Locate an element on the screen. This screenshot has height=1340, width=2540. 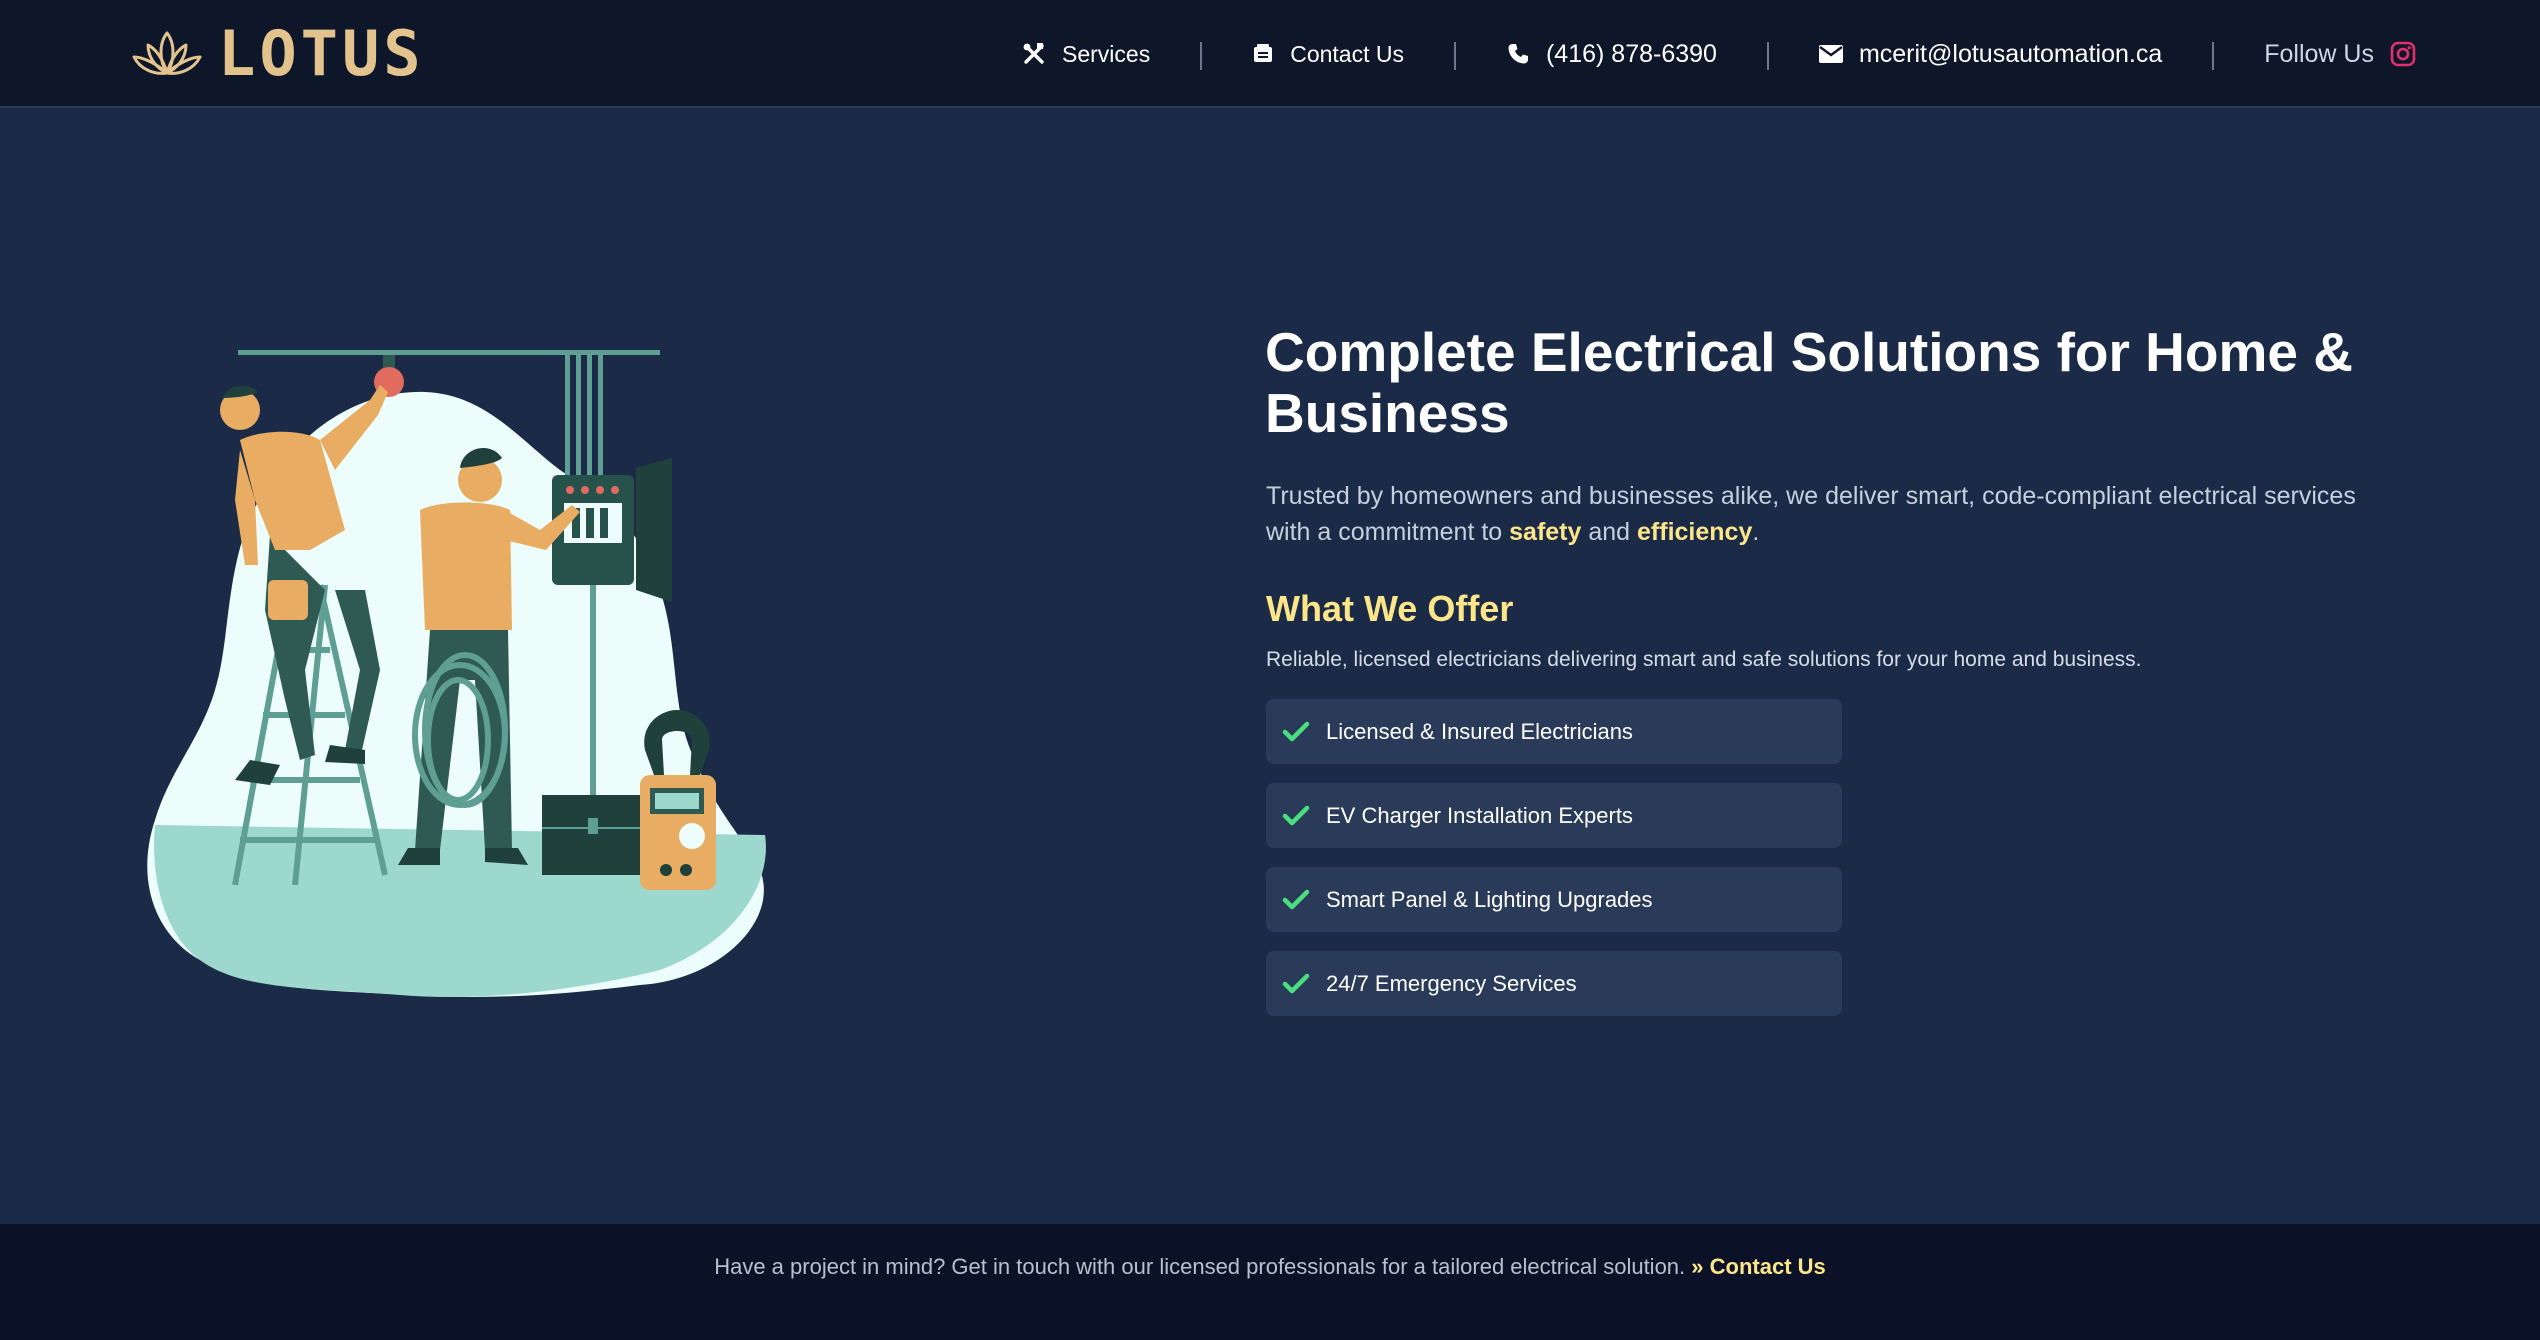
offer-item: Licensed & Insured Electricians is located at coordinates (1554, 731).